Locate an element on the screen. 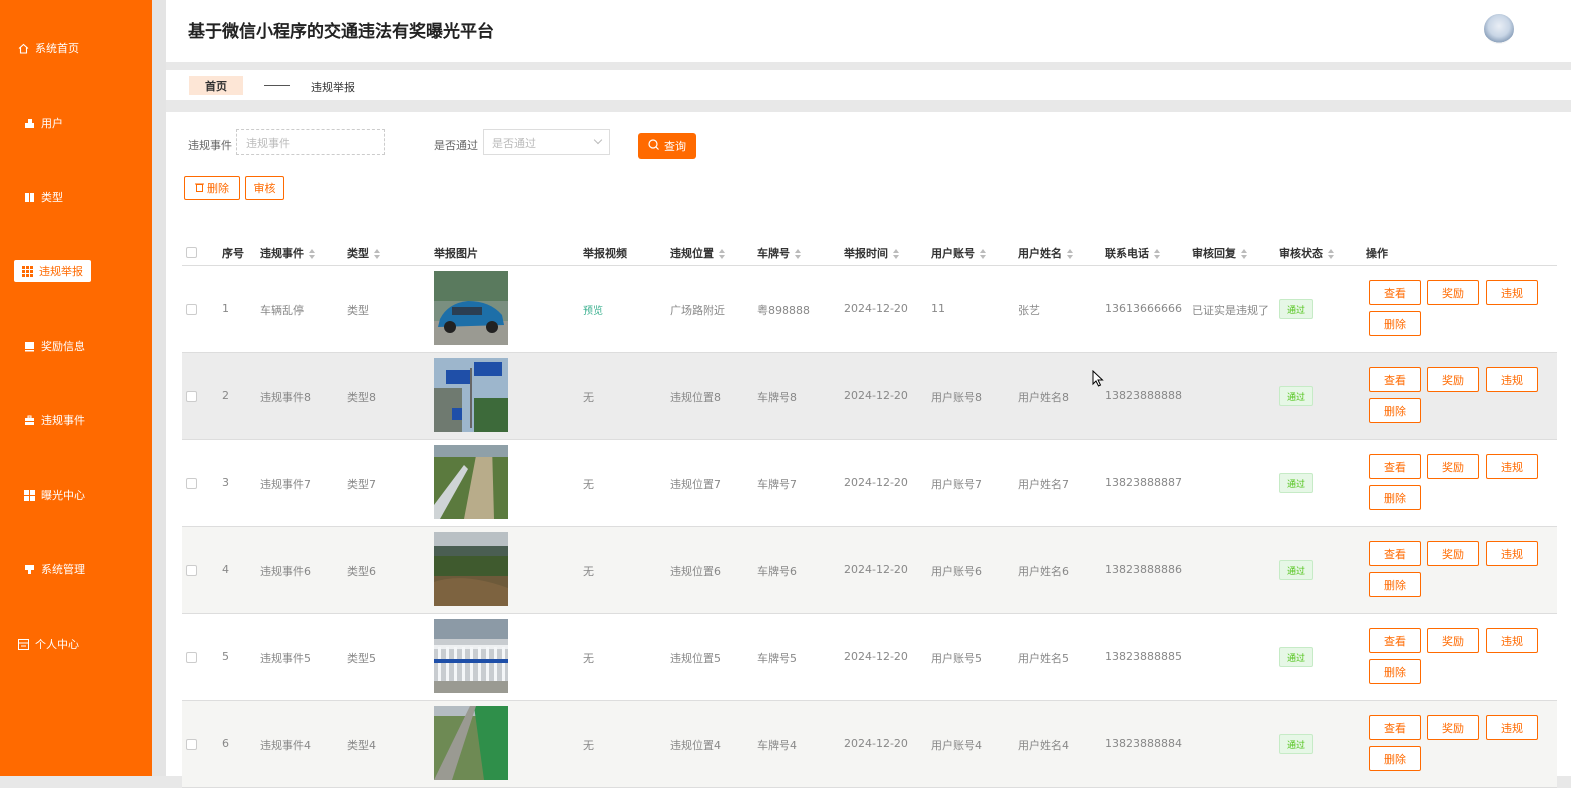  sidebar-item-violation-event: 违规事件 is located at coordinates (76, 420).